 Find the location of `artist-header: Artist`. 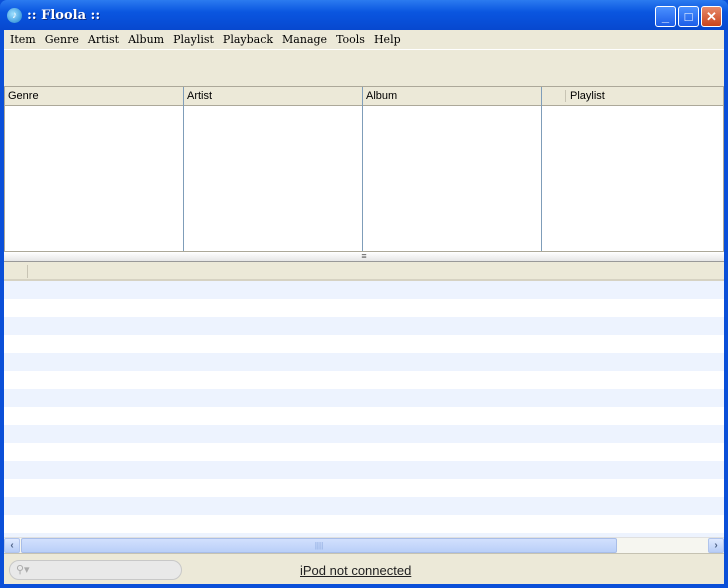

artist-header: Artist is located at coordinates (273, 96).